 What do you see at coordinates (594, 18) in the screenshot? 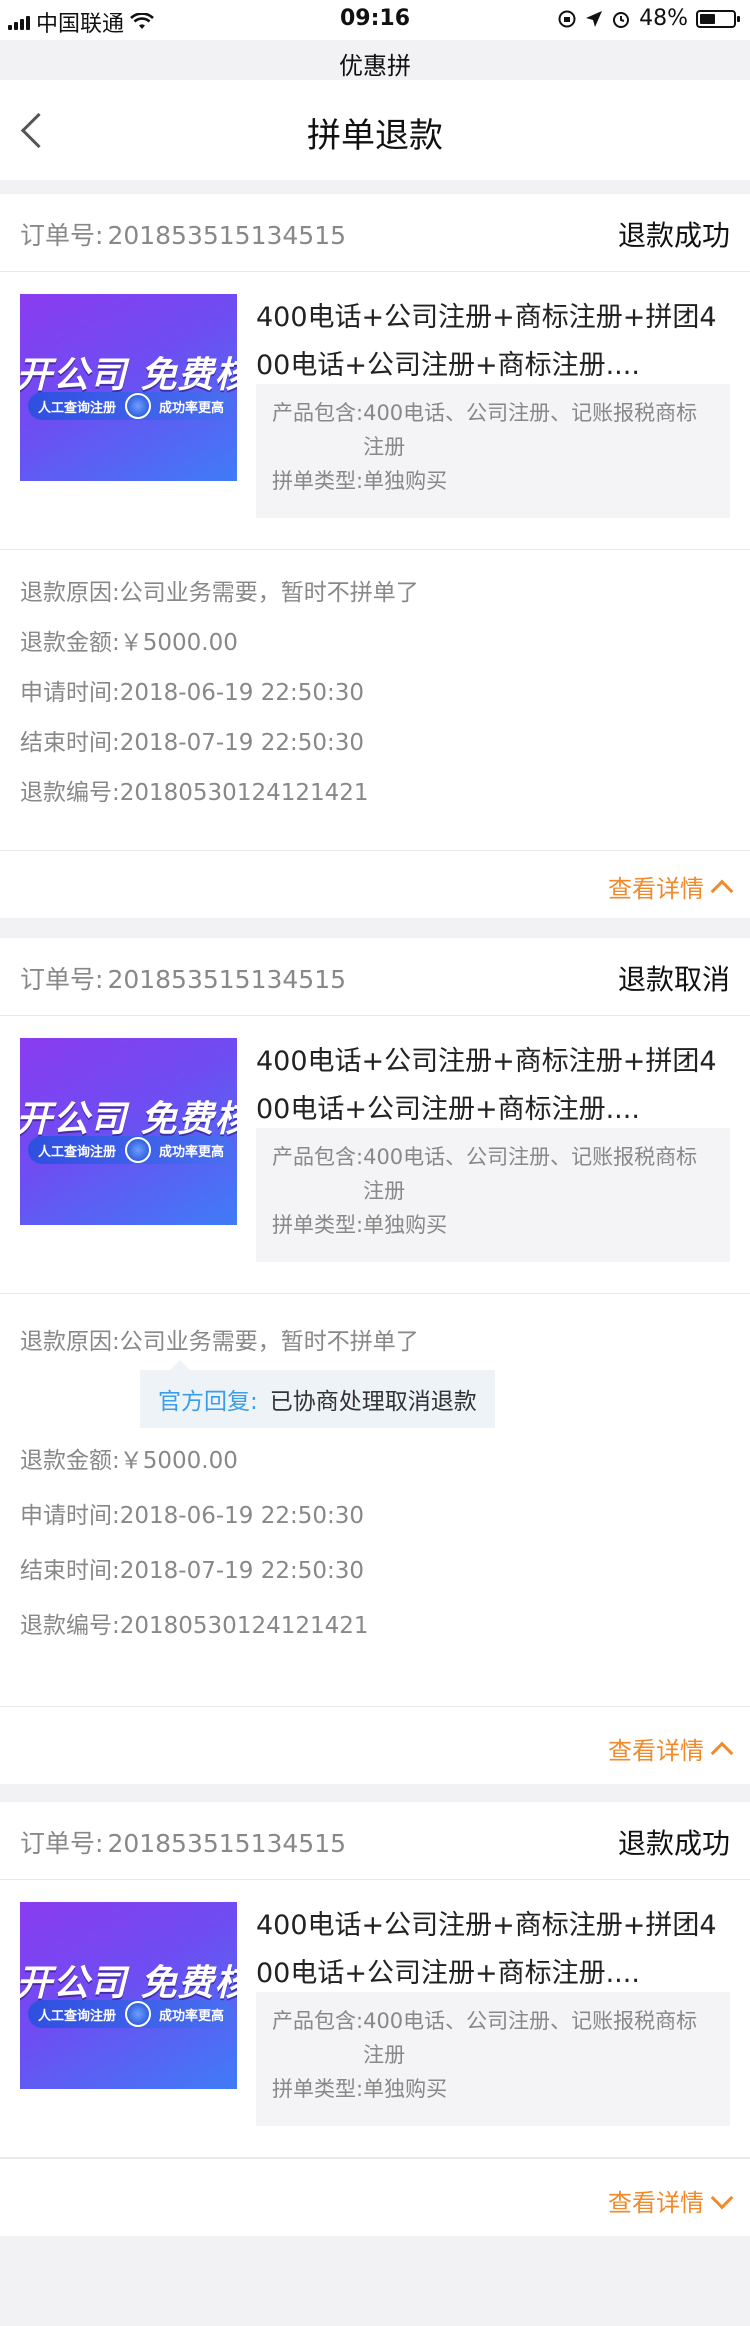
I see `location-icon` at bounding box center [594, 18].